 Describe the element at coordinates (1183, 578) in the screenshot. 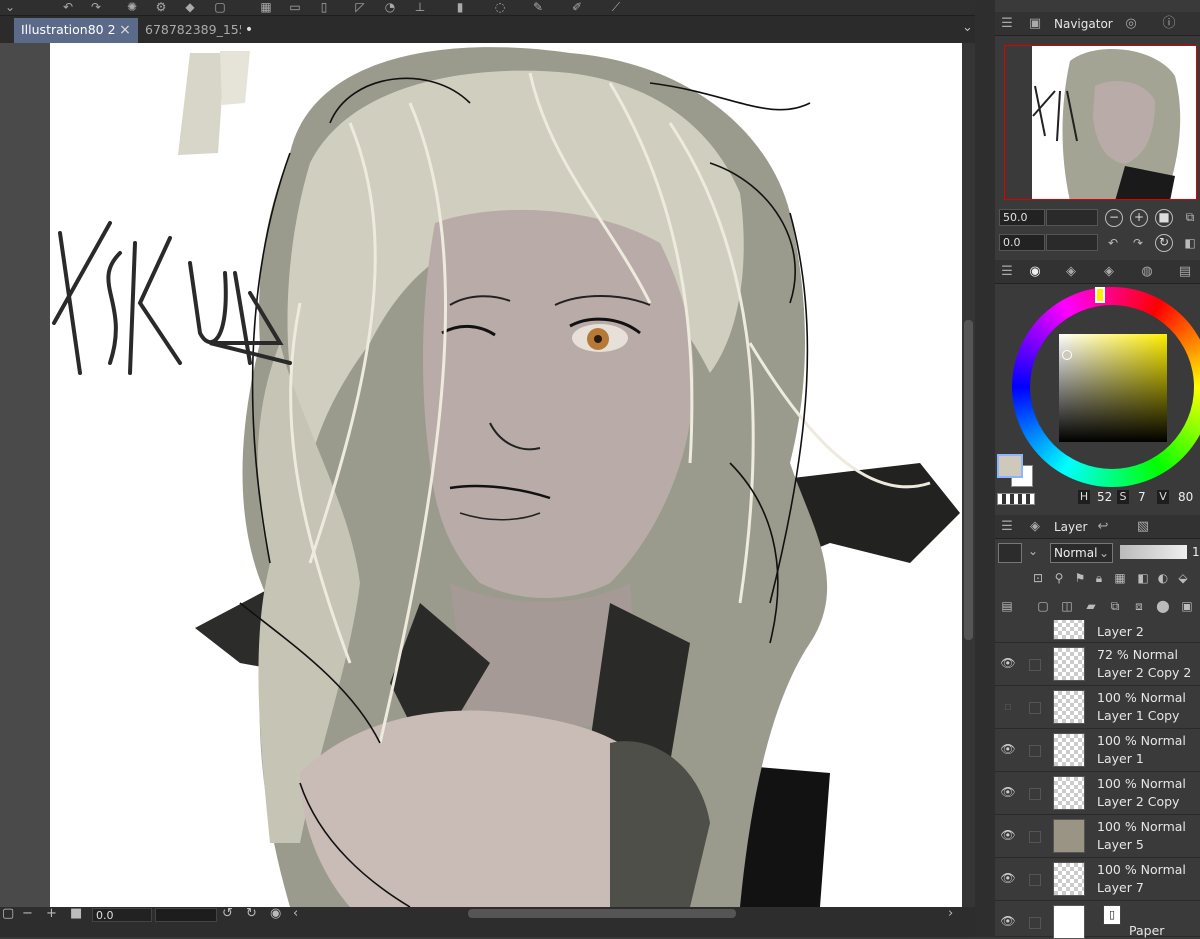

I see `color-icon: ⬙` at that location.